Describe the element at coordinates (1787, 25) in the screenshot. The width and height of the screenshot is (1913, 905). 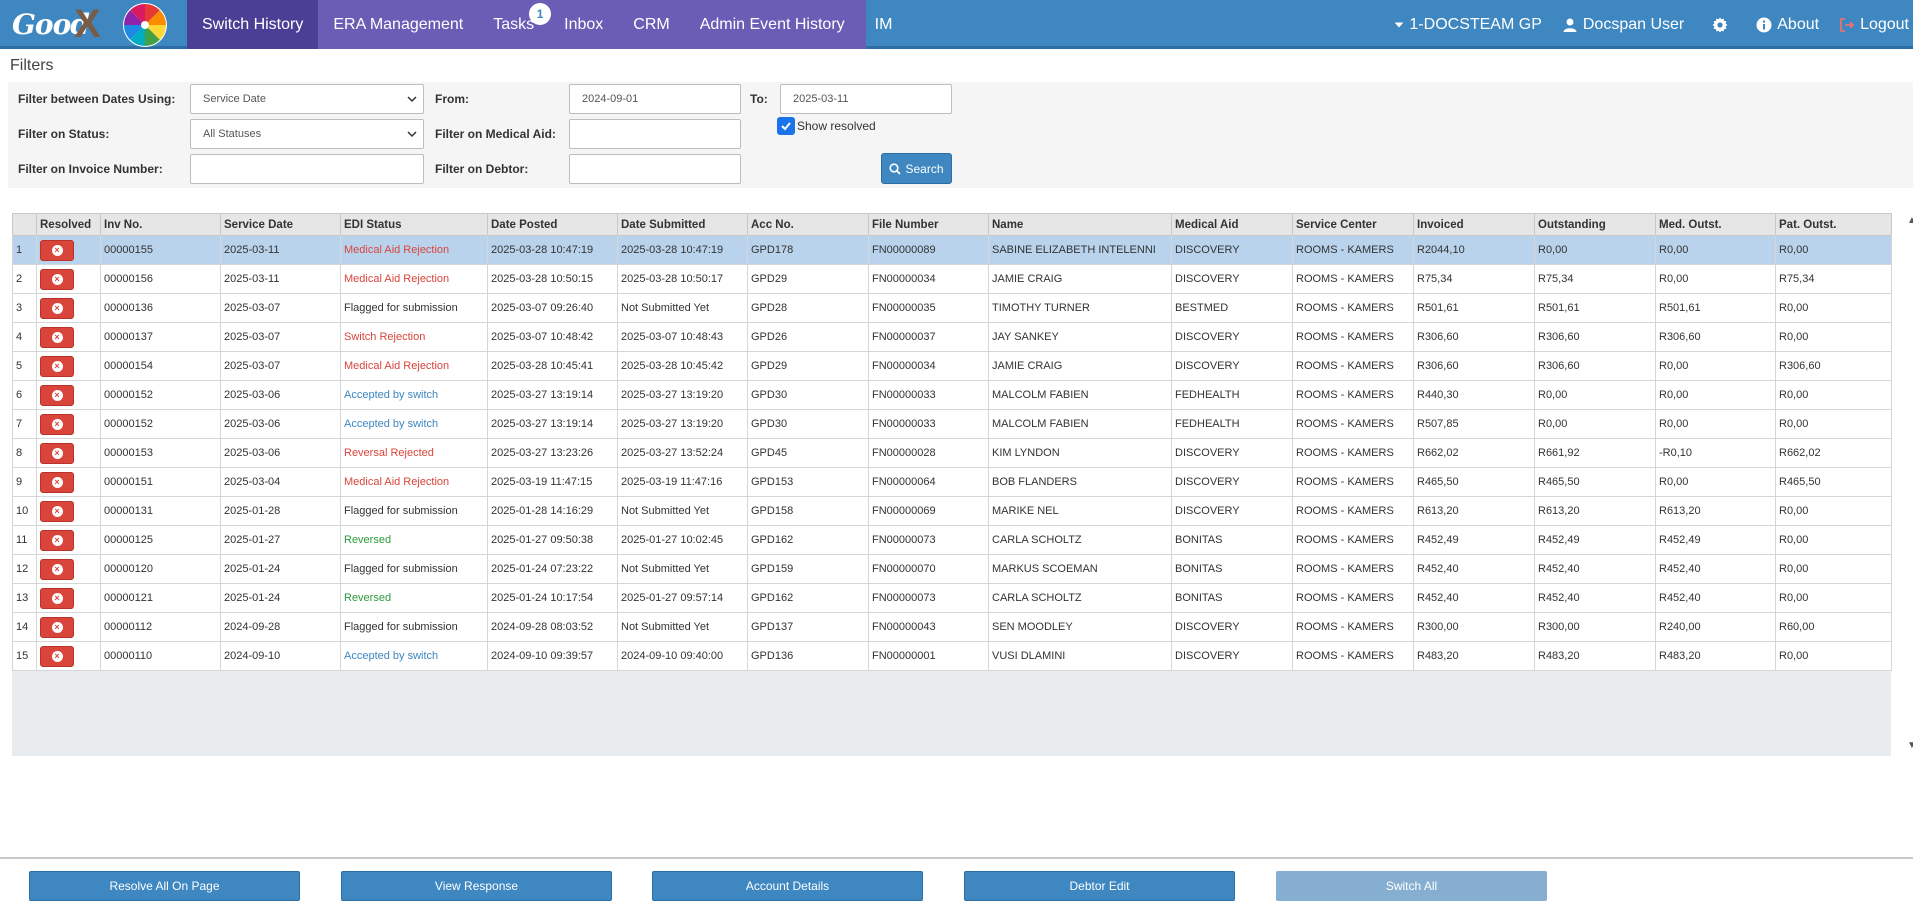
I see `about-link: About` at that location.